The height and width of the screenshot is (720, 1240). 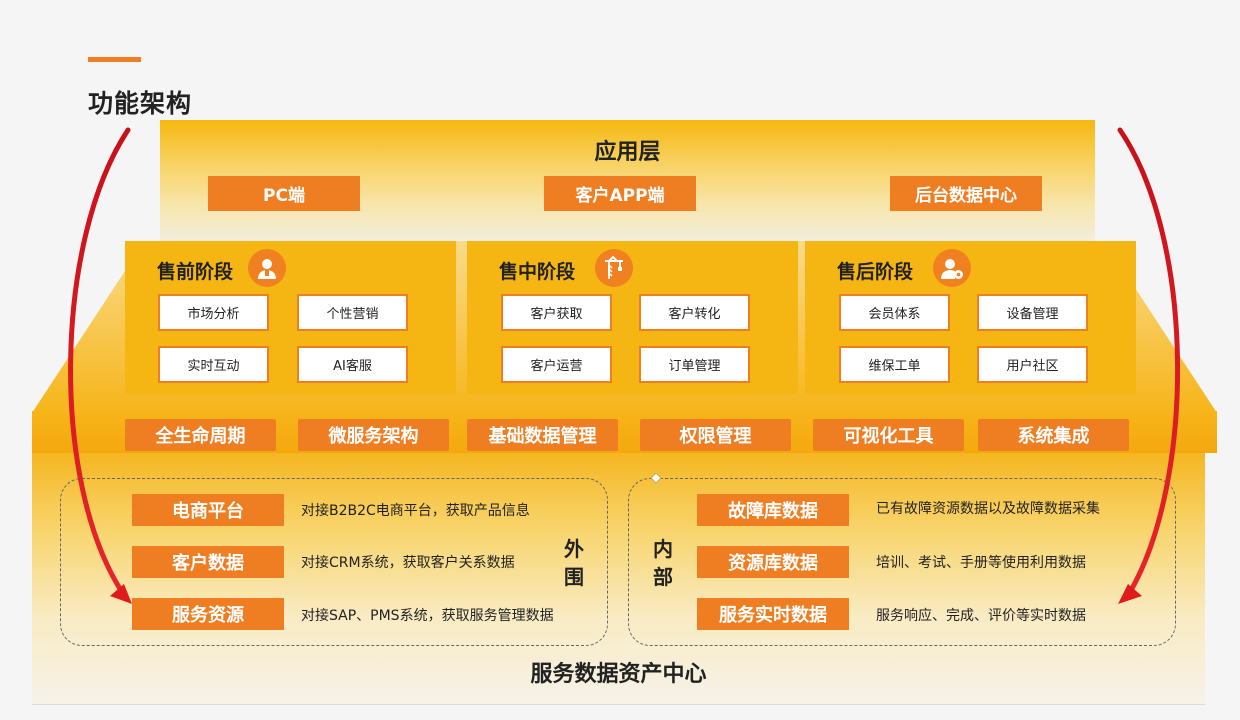 What do you see at coordinates (1032, 312) in the screenshot?
I see `chip-device-management: 设备管理` at bounding box center [1032, 312].